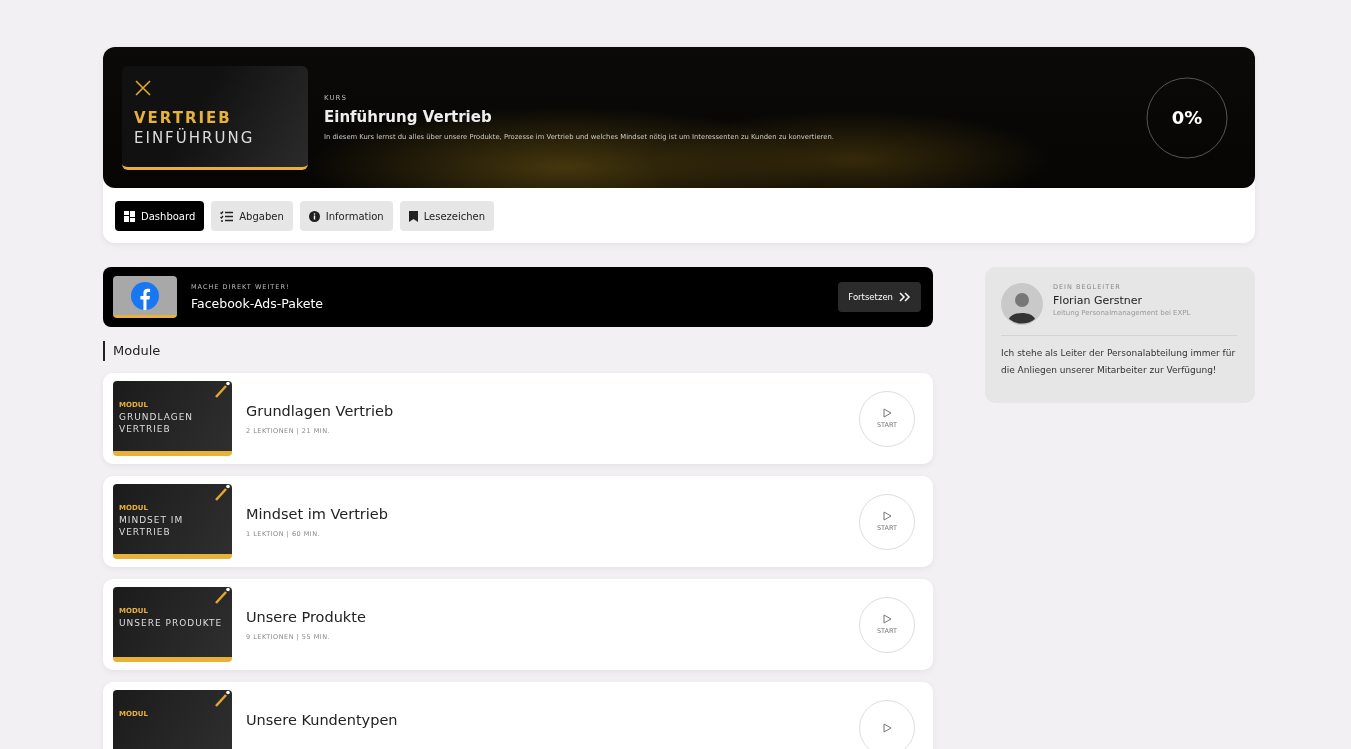 The width and height of the screenshot is (1351, 749). Describe the element at coordinates (408, 117) in the screenshot. I see `course-title: Einführung Vertrieb` at that location.